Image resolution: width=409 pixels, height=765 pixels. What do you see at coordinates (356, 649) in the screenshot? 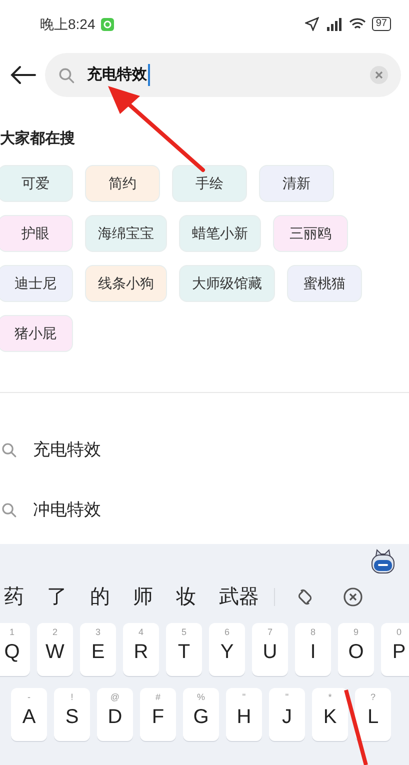
I see `keyboard-key: 9 O` at bounding box center [356, 649].